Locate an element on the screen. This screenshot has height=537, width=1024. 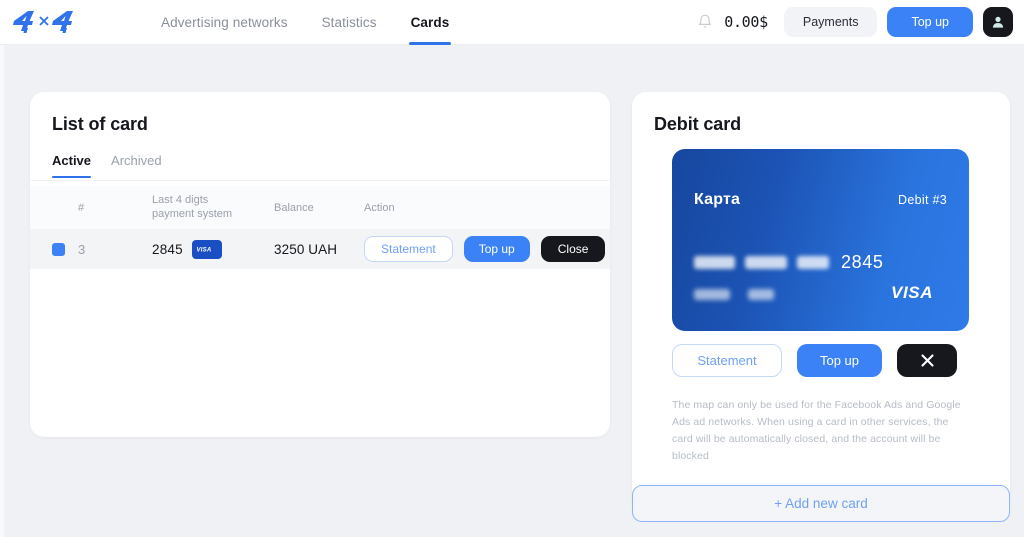
header-cell-last4: Last 4 digts payment system is located at coordinates (192, 206).